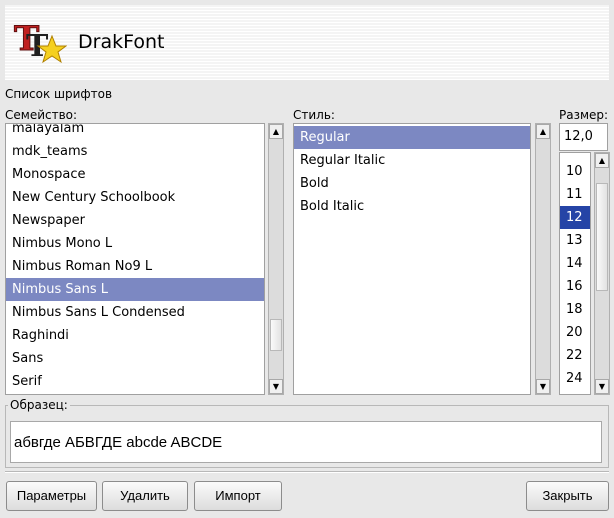 The height and width of the screenshot is (518, 614). What do you see at coordinates (135, 312) in the screenshot?
I see `family-list-item: Nimbus Sans L Condensed` at bounding box center [135, 312].